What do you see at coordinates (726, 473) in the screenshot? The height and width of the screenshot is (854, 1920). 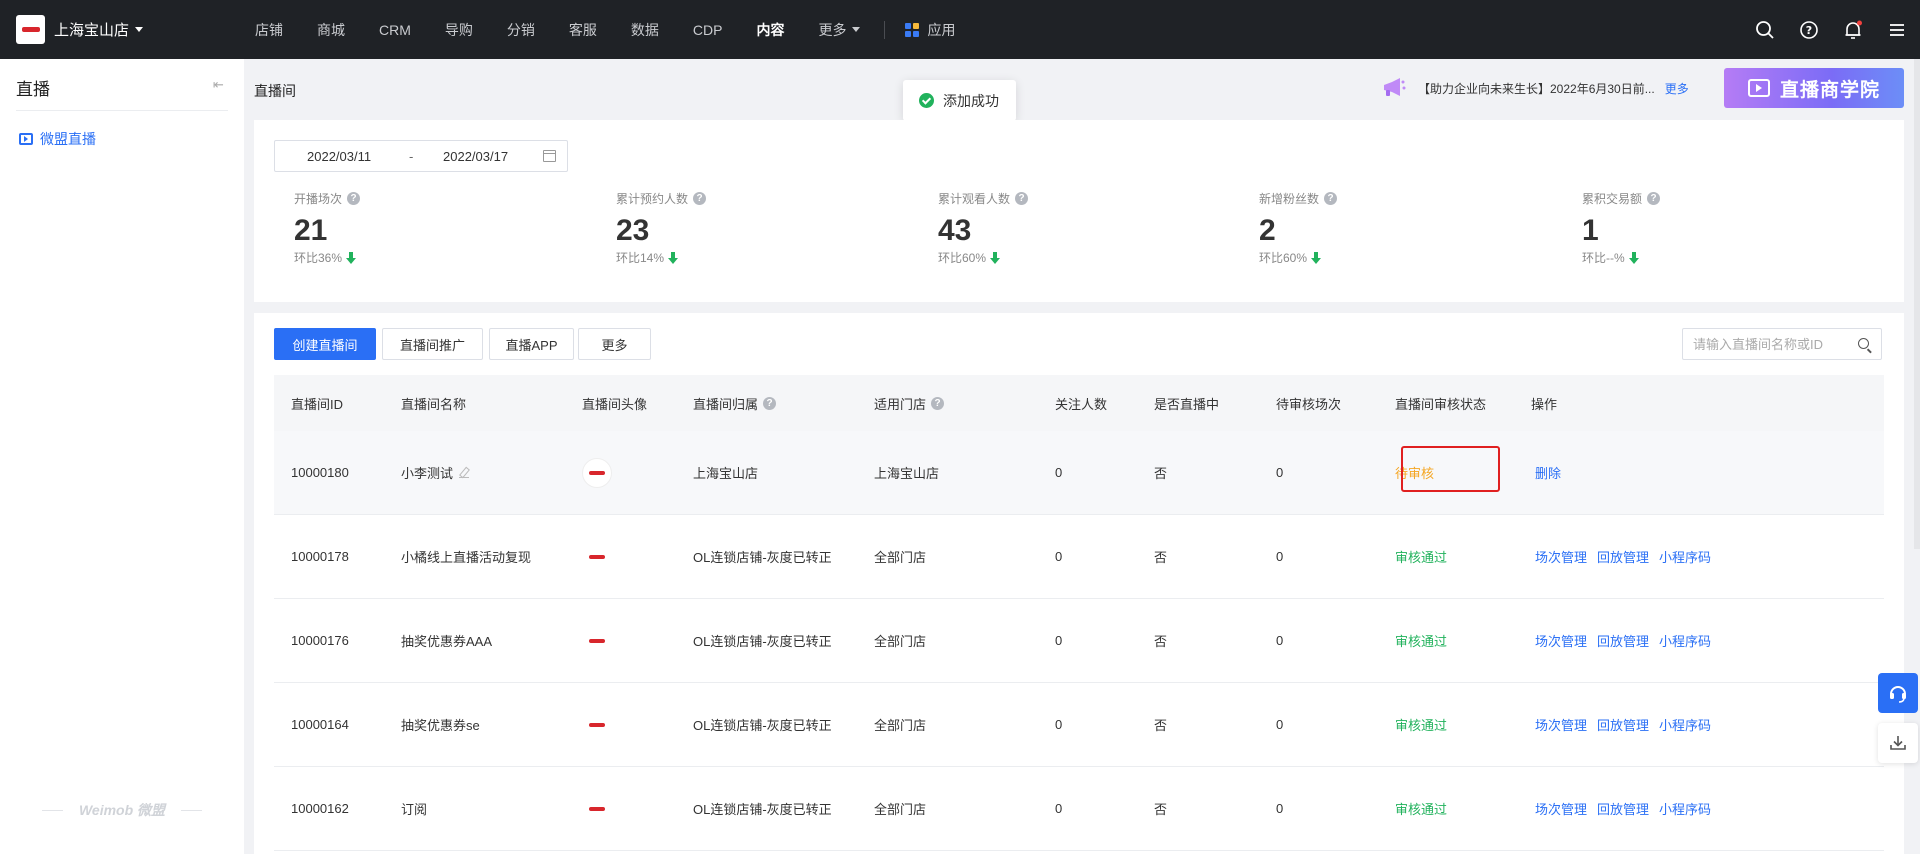 I see `room-owner: 上海宝山店` at bounding box center [726, 473].